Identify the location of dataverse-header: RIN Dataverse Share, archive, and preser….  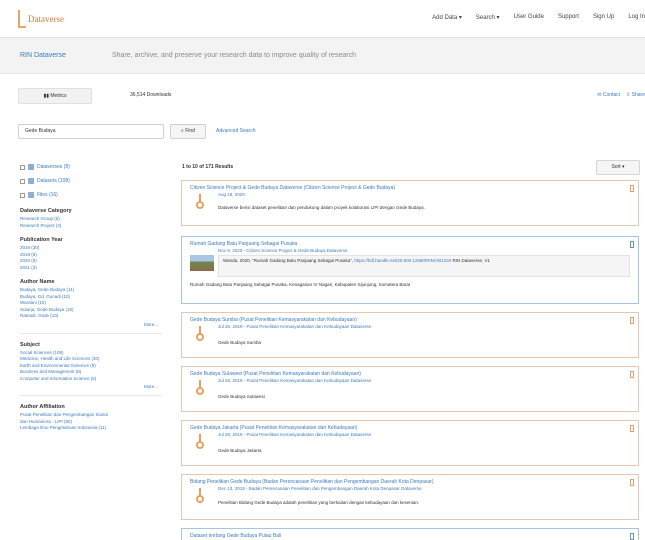
(322, 56).